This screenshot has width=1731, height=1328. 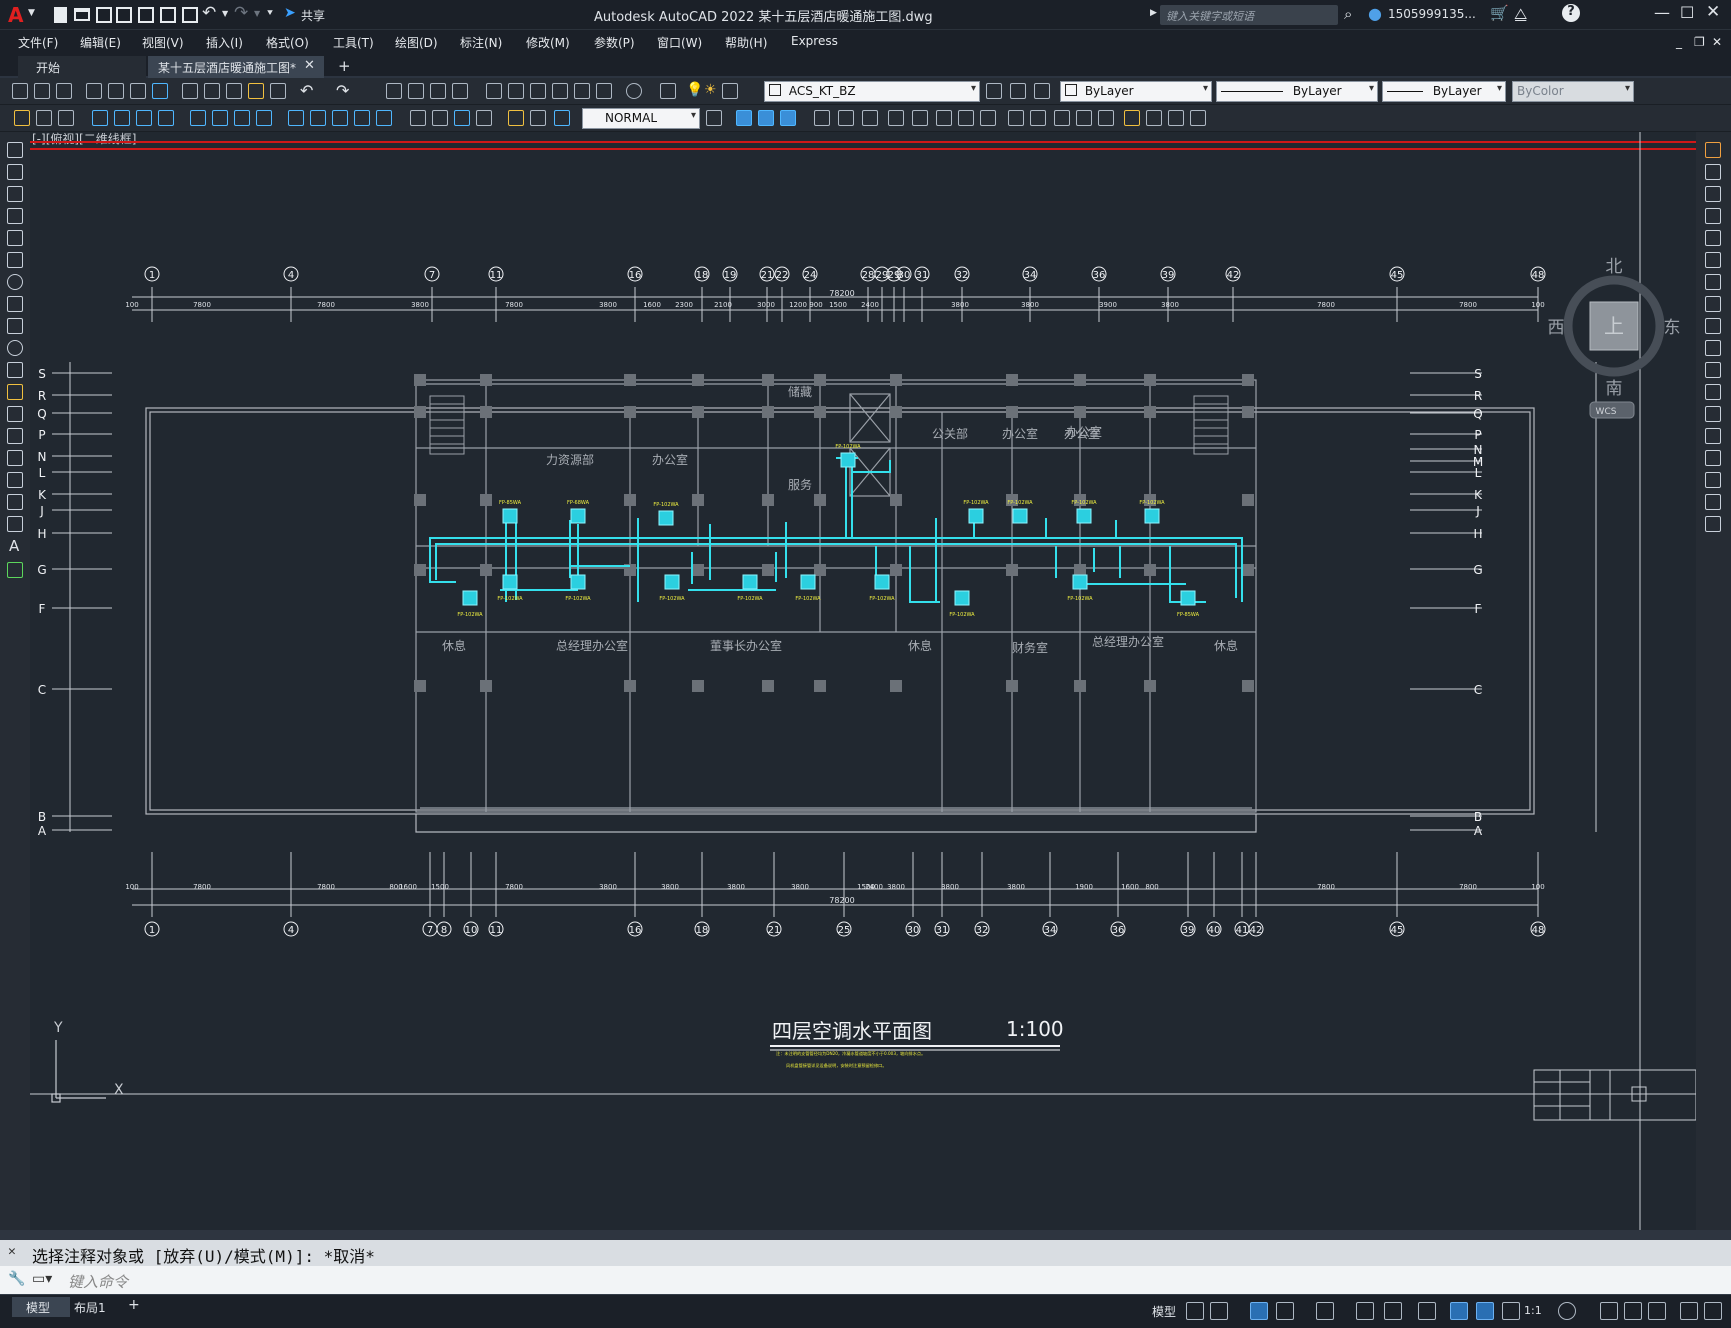 I want to click on share-button: 共享, so click(x=313, y=15).